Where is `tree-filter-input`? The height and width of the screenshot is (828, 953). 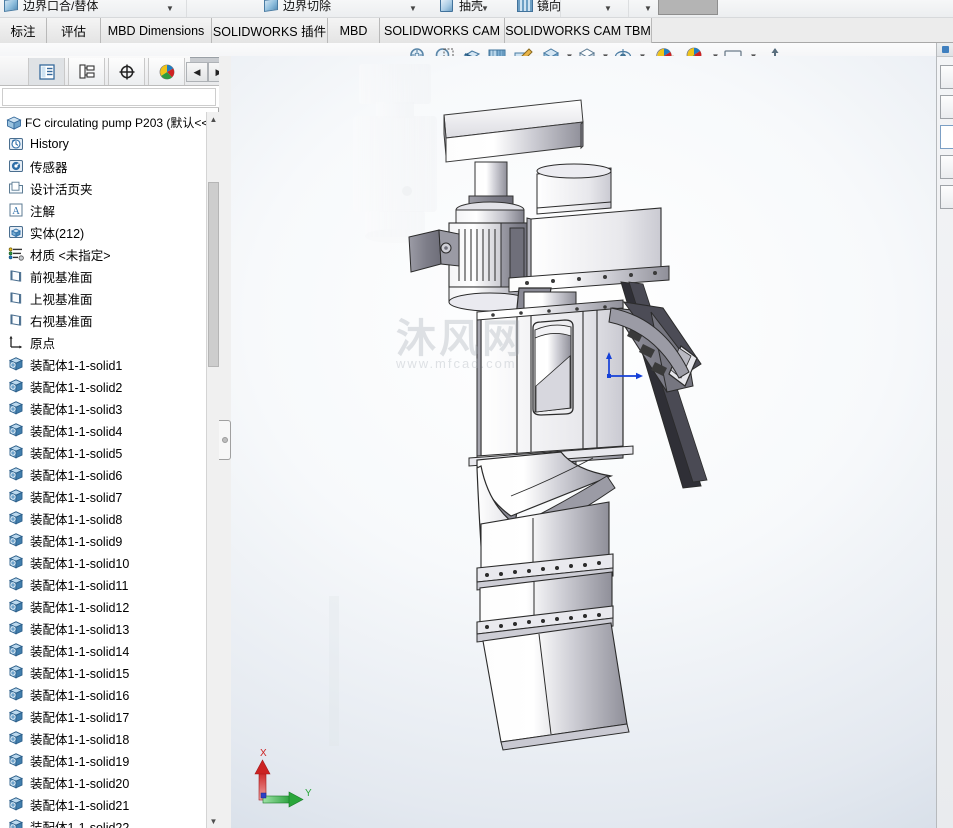 tree-filter-input is located at coordinates (109, 97).